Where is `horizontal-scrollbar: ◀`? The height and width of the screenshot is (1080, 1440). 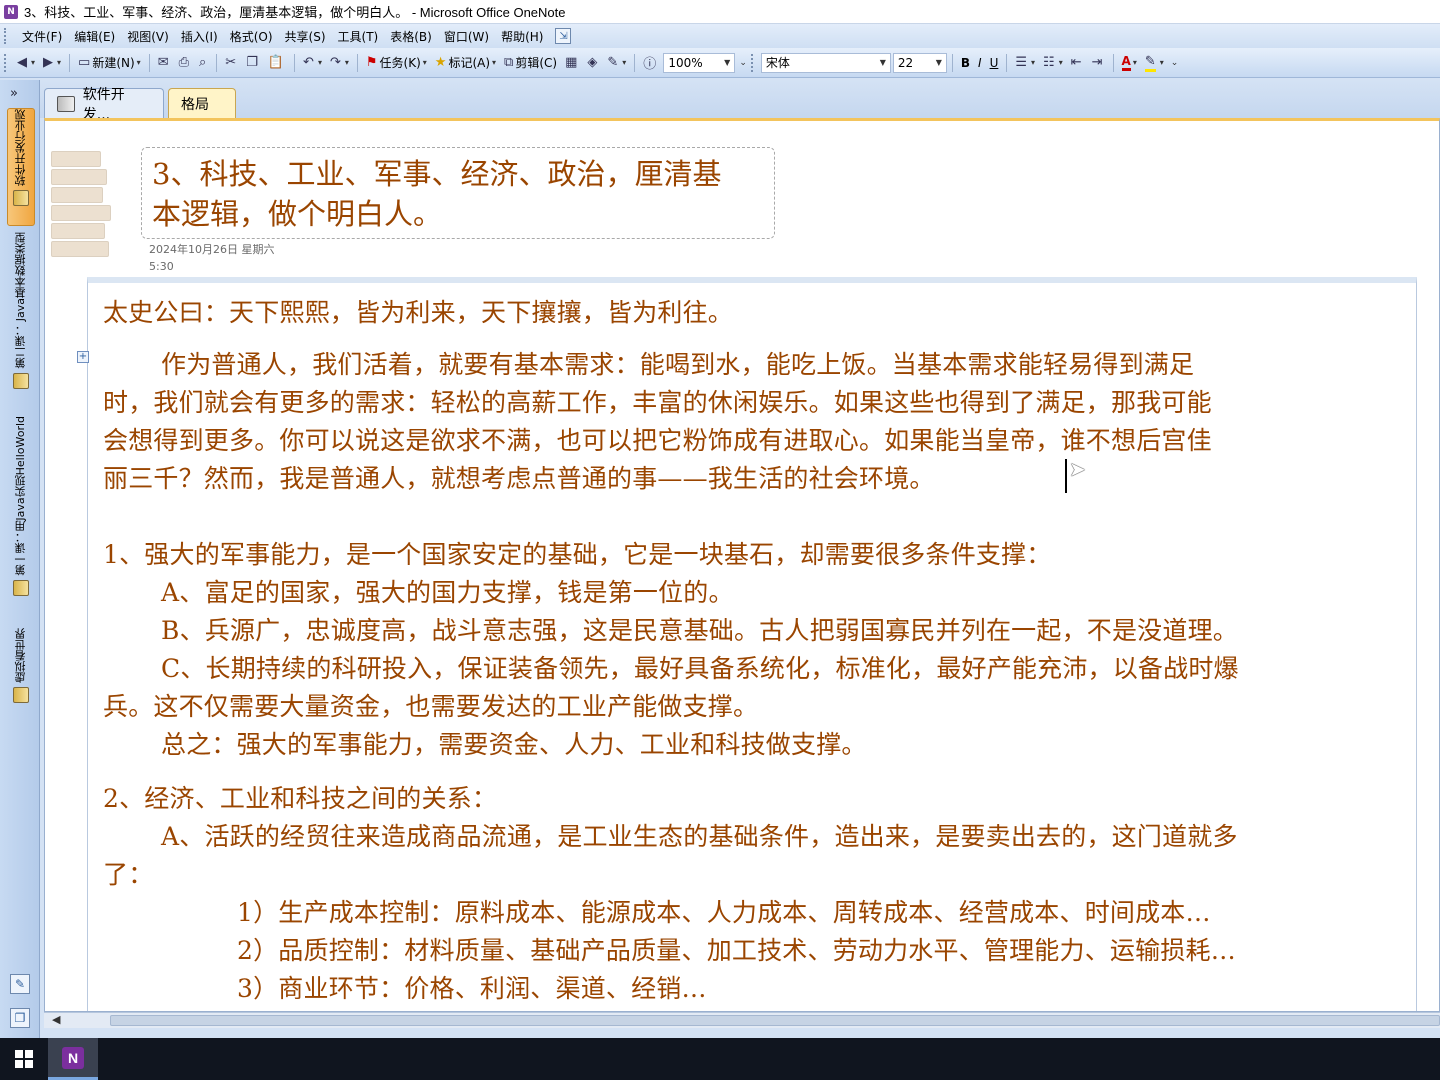
horizontal-scrollbar: ◀ is located at coordinates (742, 1020).